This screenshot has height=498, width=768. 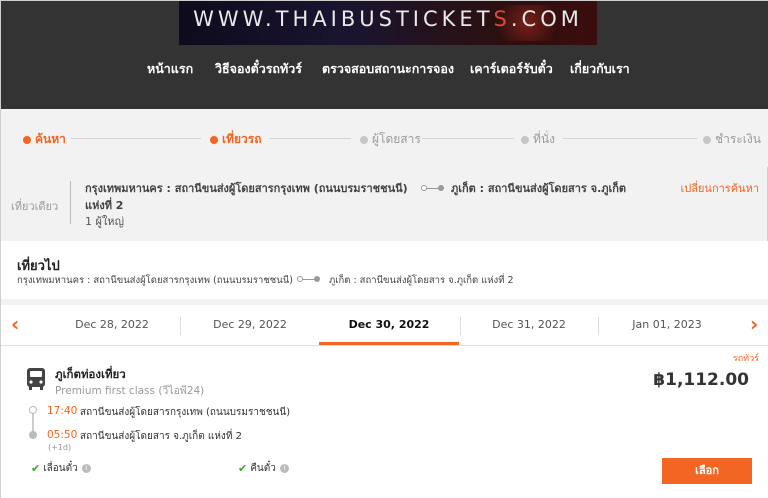 What do you see at coordinates (61, 468) in the screenshot?
I see `feature-reschedule: ✔ เลื่อนตั๋ว i` at bounding box center [61, 468].